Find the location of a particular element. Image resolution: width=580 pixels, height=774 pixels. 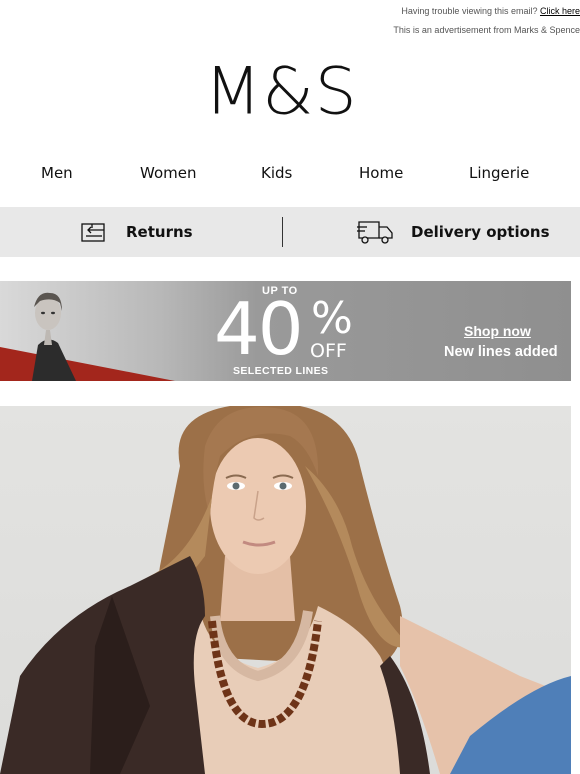

delivery-truck-icon is located at coordinates (375, 232).